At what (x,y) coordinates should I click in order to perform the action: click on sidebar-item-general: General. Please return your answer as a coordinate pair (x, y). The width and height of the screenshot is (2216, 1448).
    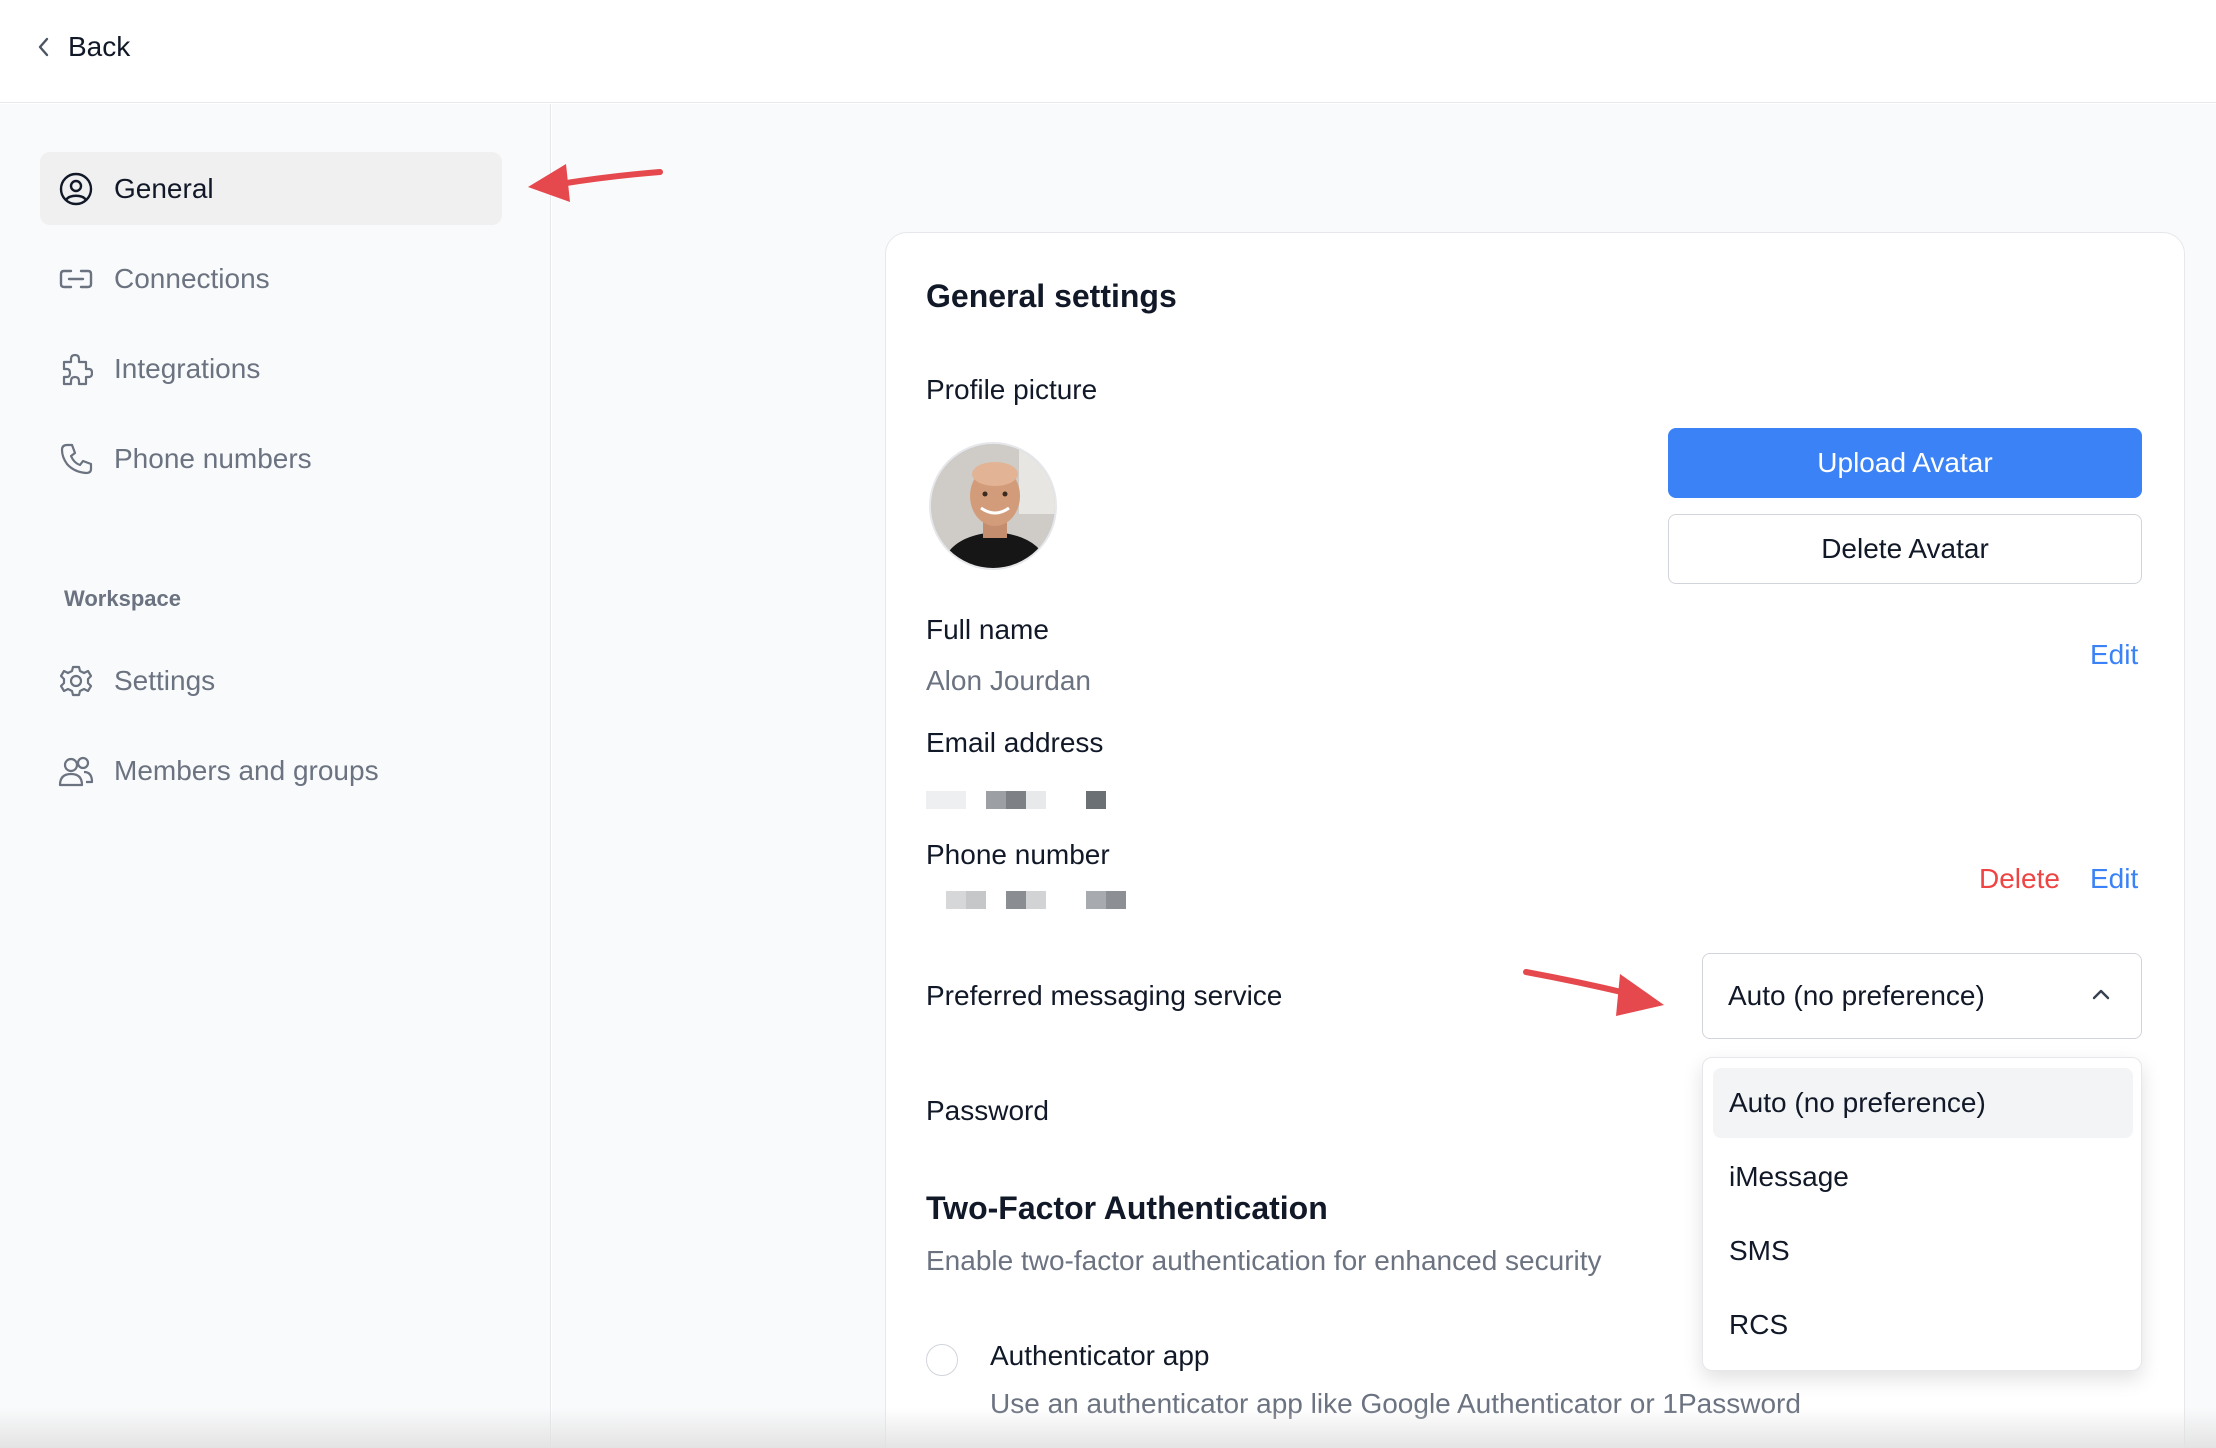
    Looking at the image, I should click on (271, 188).